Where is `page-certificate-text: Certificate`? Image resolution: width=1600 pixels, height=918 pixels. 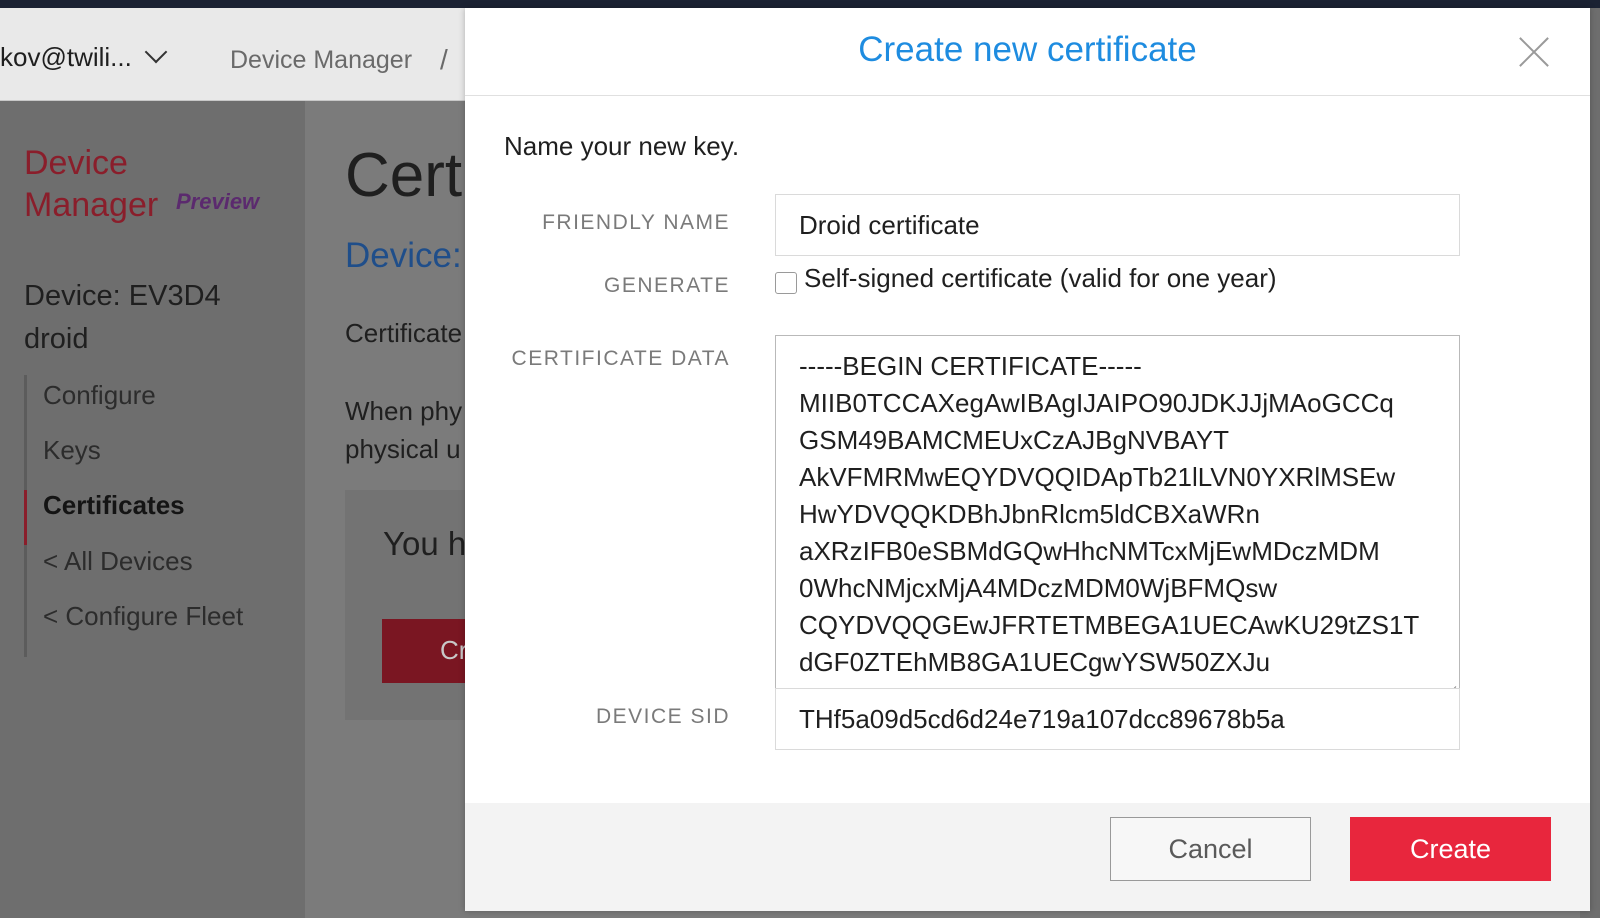 page-certificate-text: Certificate is located at coordinates (404, 333).